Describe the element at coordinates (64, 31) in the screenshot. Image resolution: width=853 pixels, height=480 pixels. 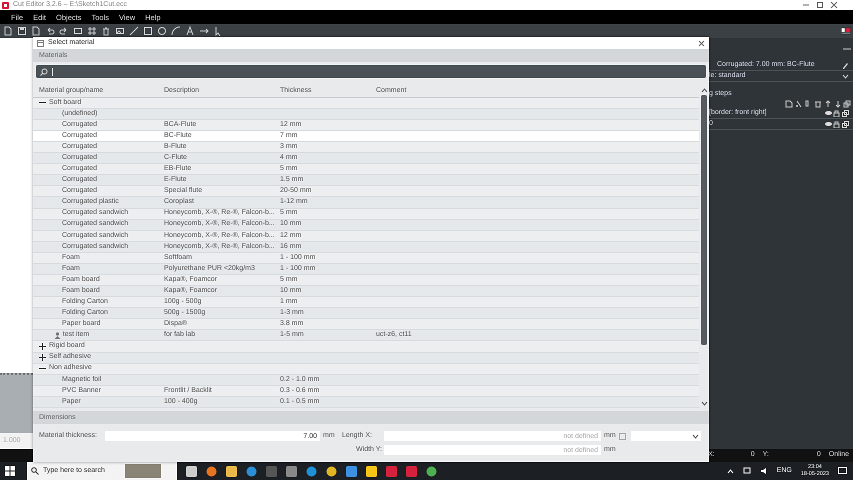
I see `redo-icon` at that location.